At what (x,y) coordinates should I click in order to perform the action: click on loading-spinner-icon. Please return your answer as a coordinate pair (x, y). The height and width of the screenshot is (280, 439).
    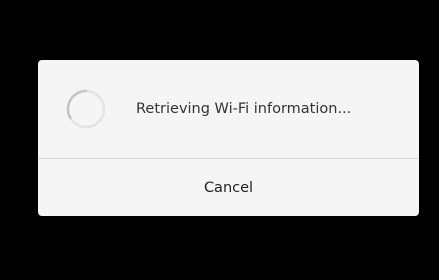
    Looking at the image, I should click on (86, 109).